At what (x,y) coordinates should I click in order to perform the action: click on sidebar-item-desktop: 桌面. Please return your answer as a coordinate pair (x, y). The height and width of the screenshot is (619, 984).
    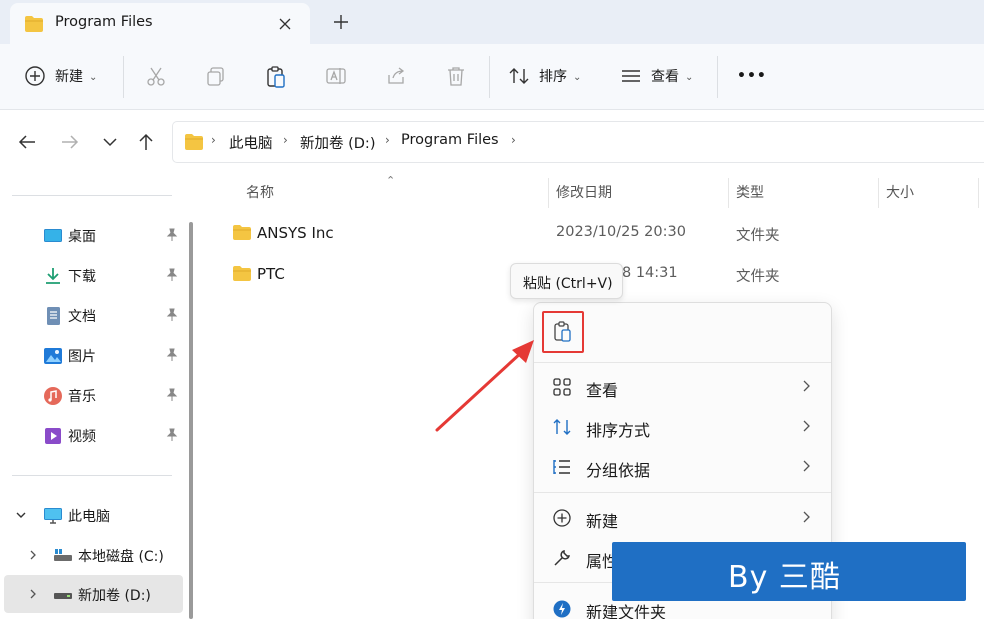
    Looking at the image, I should click on (93, 235).